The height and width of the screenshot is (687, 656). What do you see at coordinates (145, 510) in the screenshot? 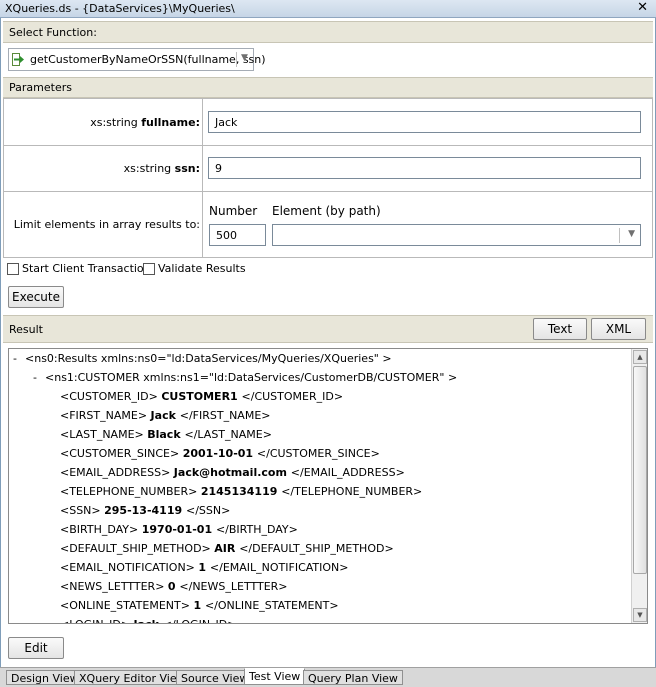
I see `xml-value: 295-13-4119` at bounding box center [145, 510].